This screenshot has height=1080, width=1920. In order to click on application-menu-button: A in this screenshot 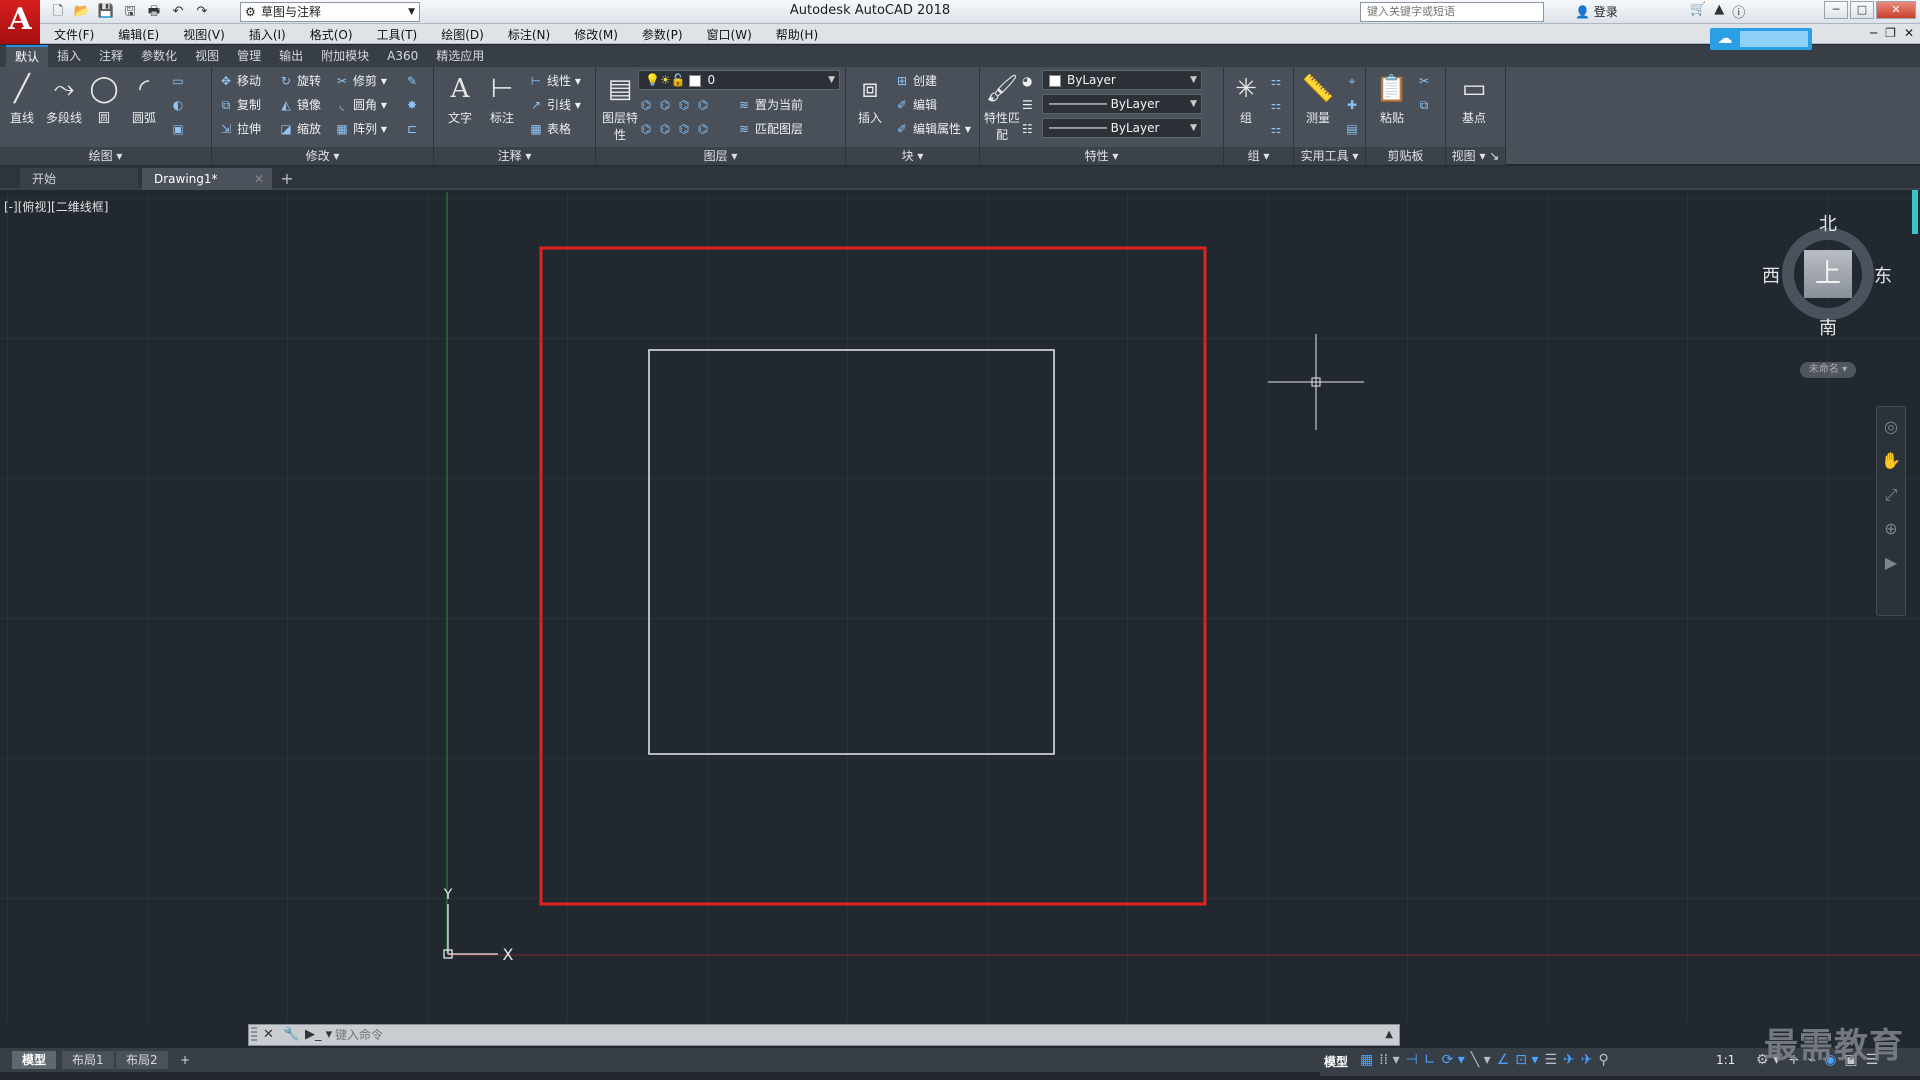, I will do `click(20, 22)`.